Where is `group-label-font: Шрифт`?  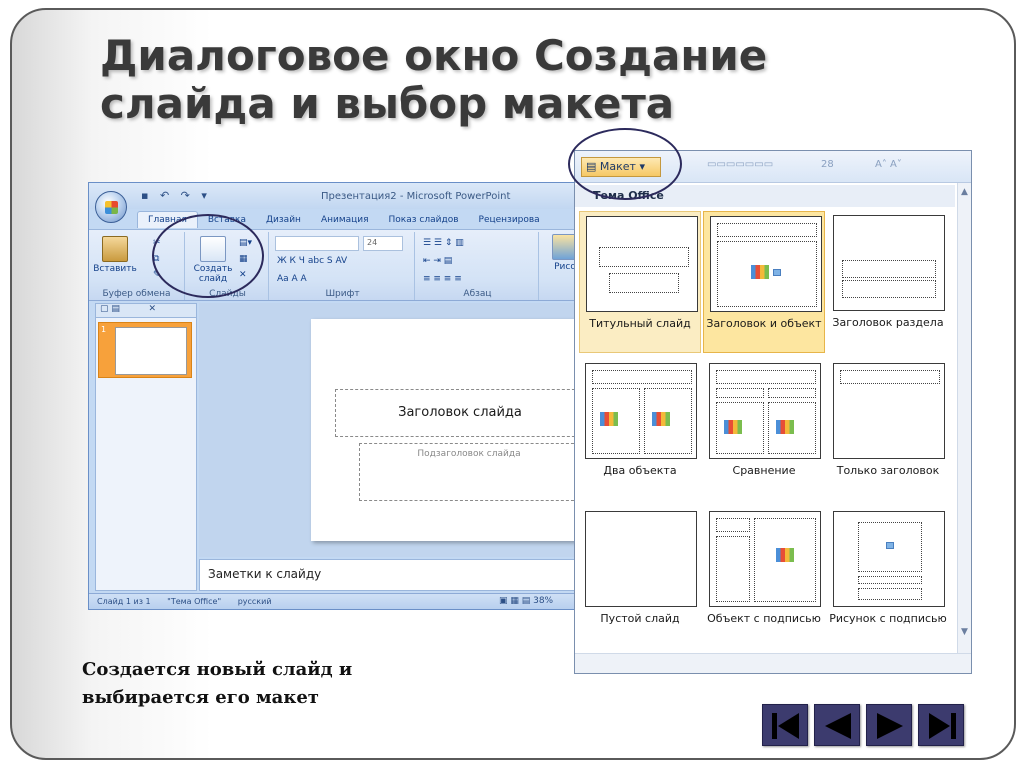
group-label-font: Шрифт is located at coordinates (342, 294).